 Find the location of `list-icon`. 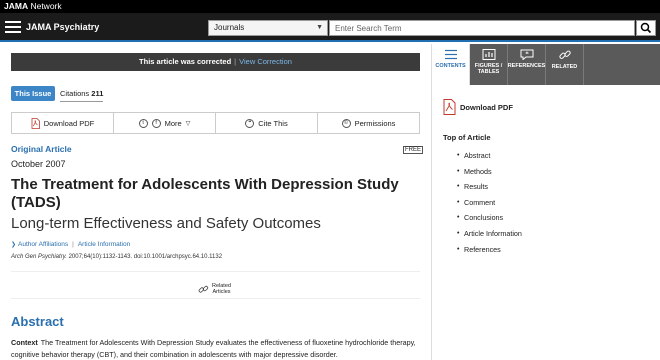

list-icon is located at coordinates (450, 54).